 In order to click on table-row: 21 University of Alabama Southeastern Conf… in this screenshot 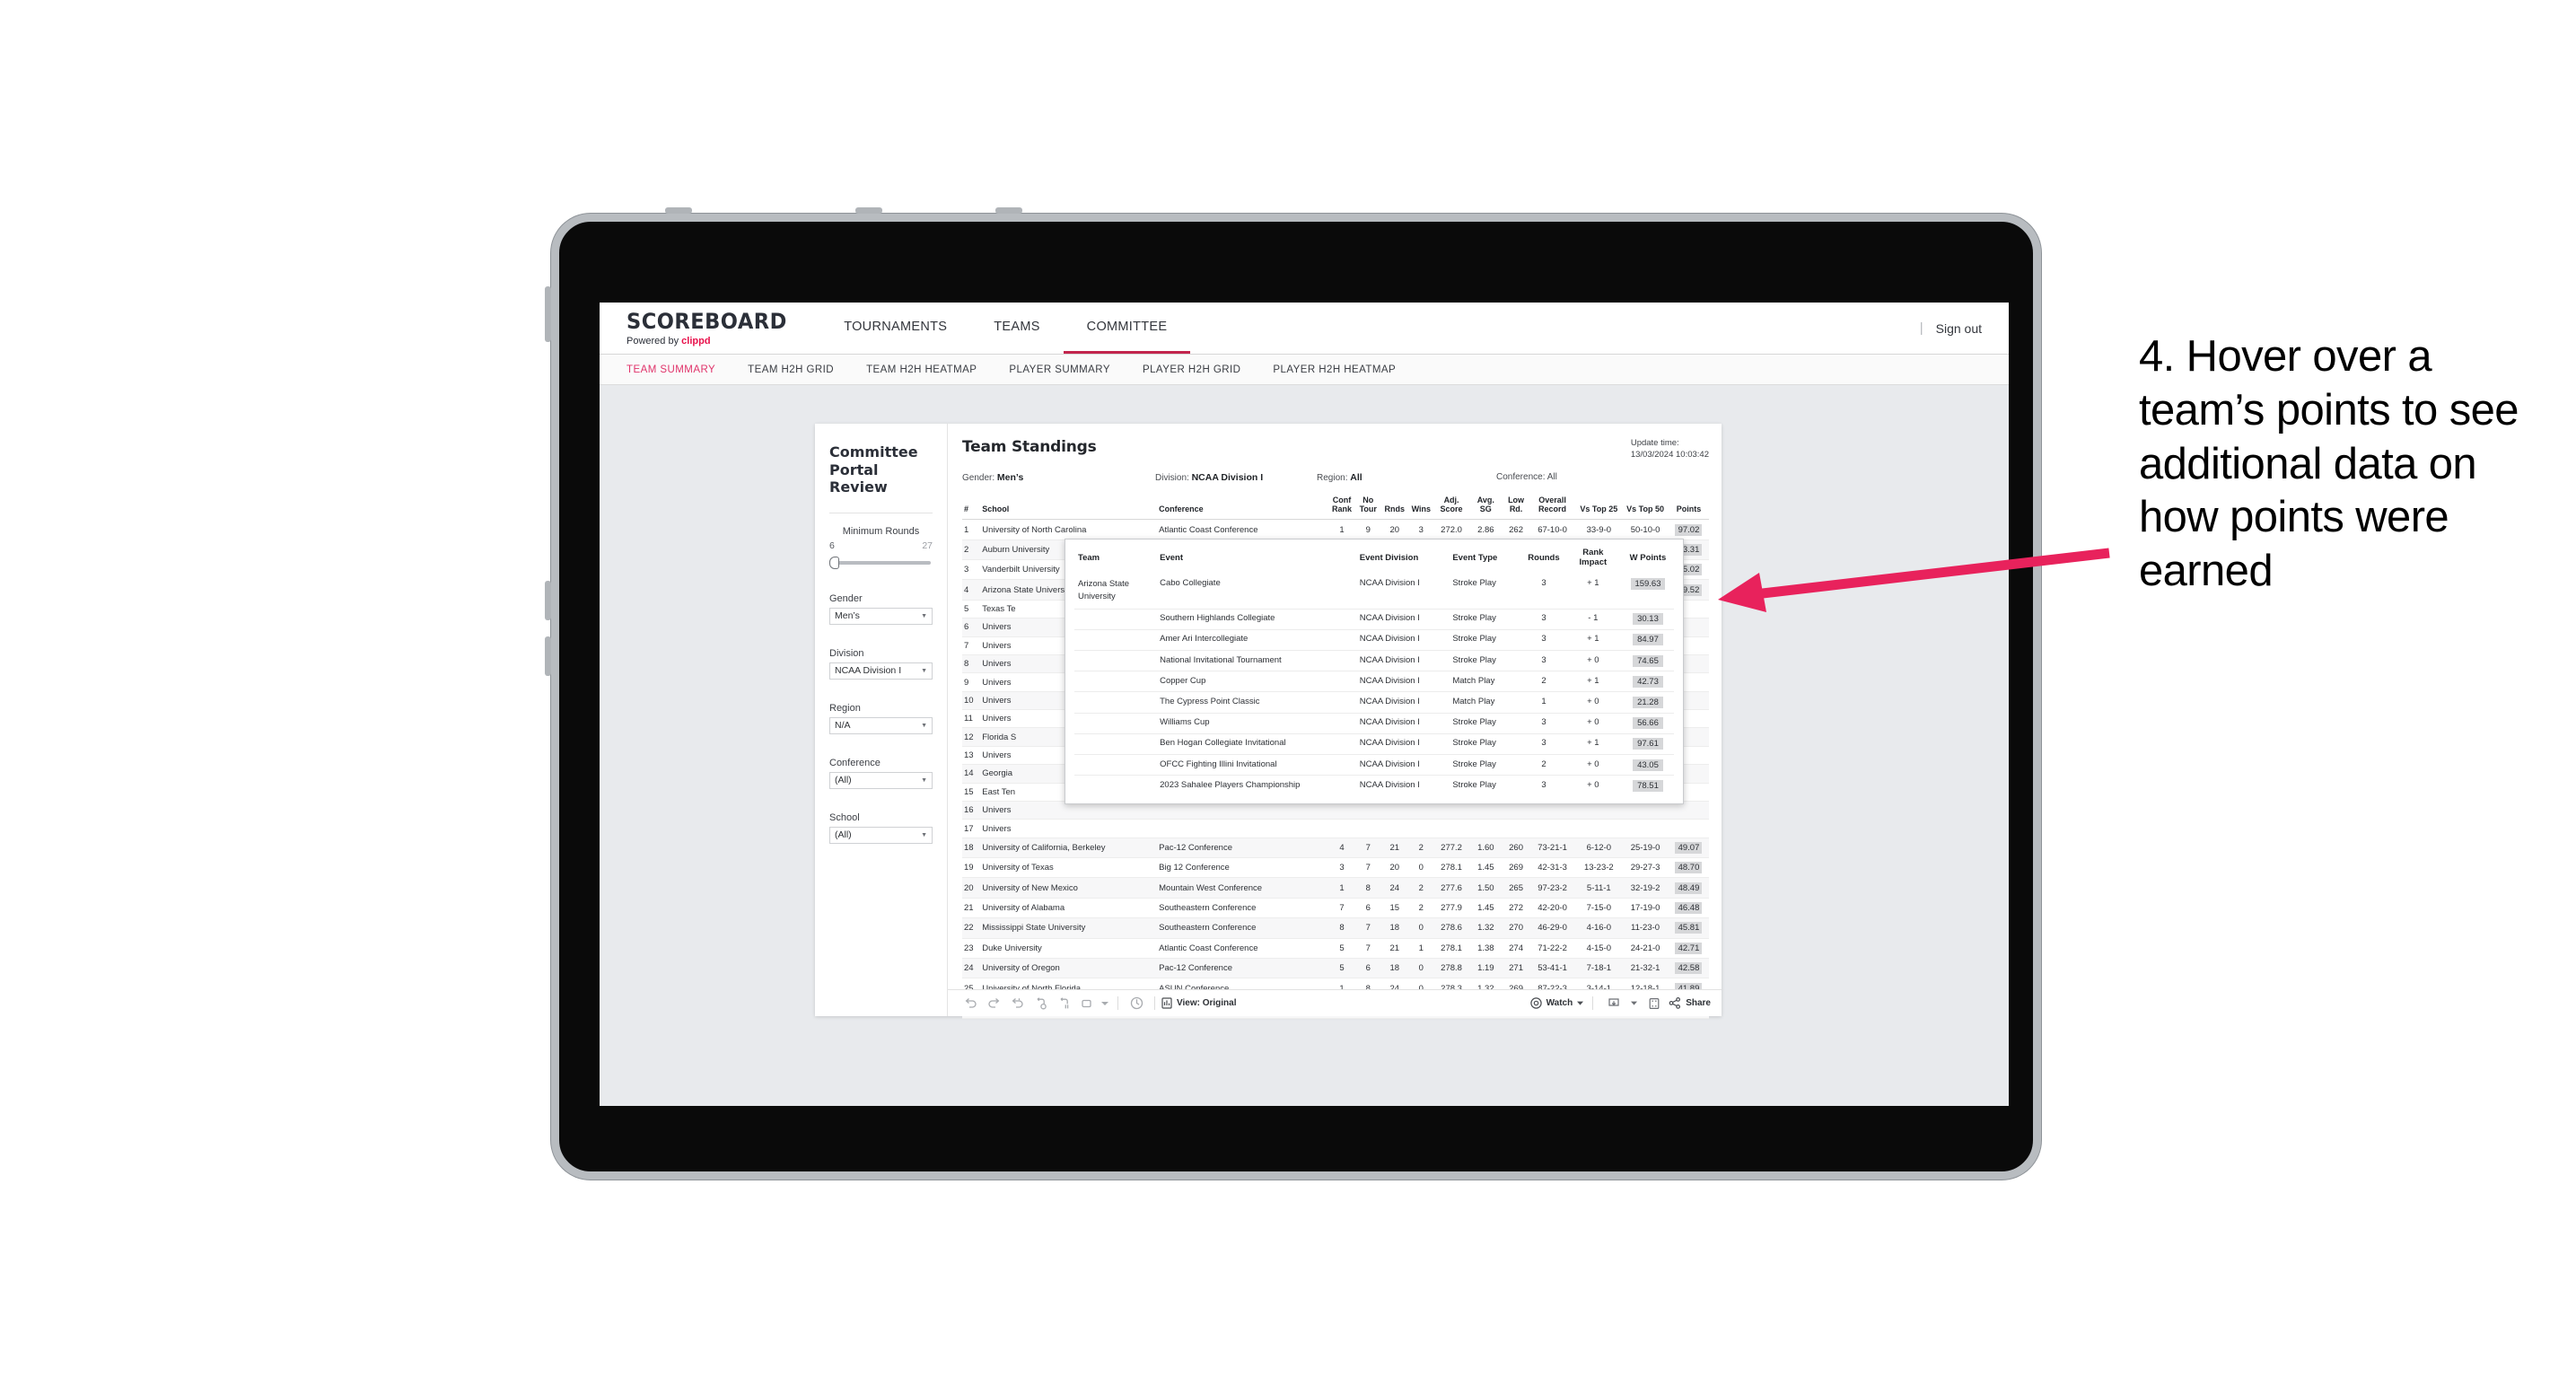, I will do `click(1335, 909)`.